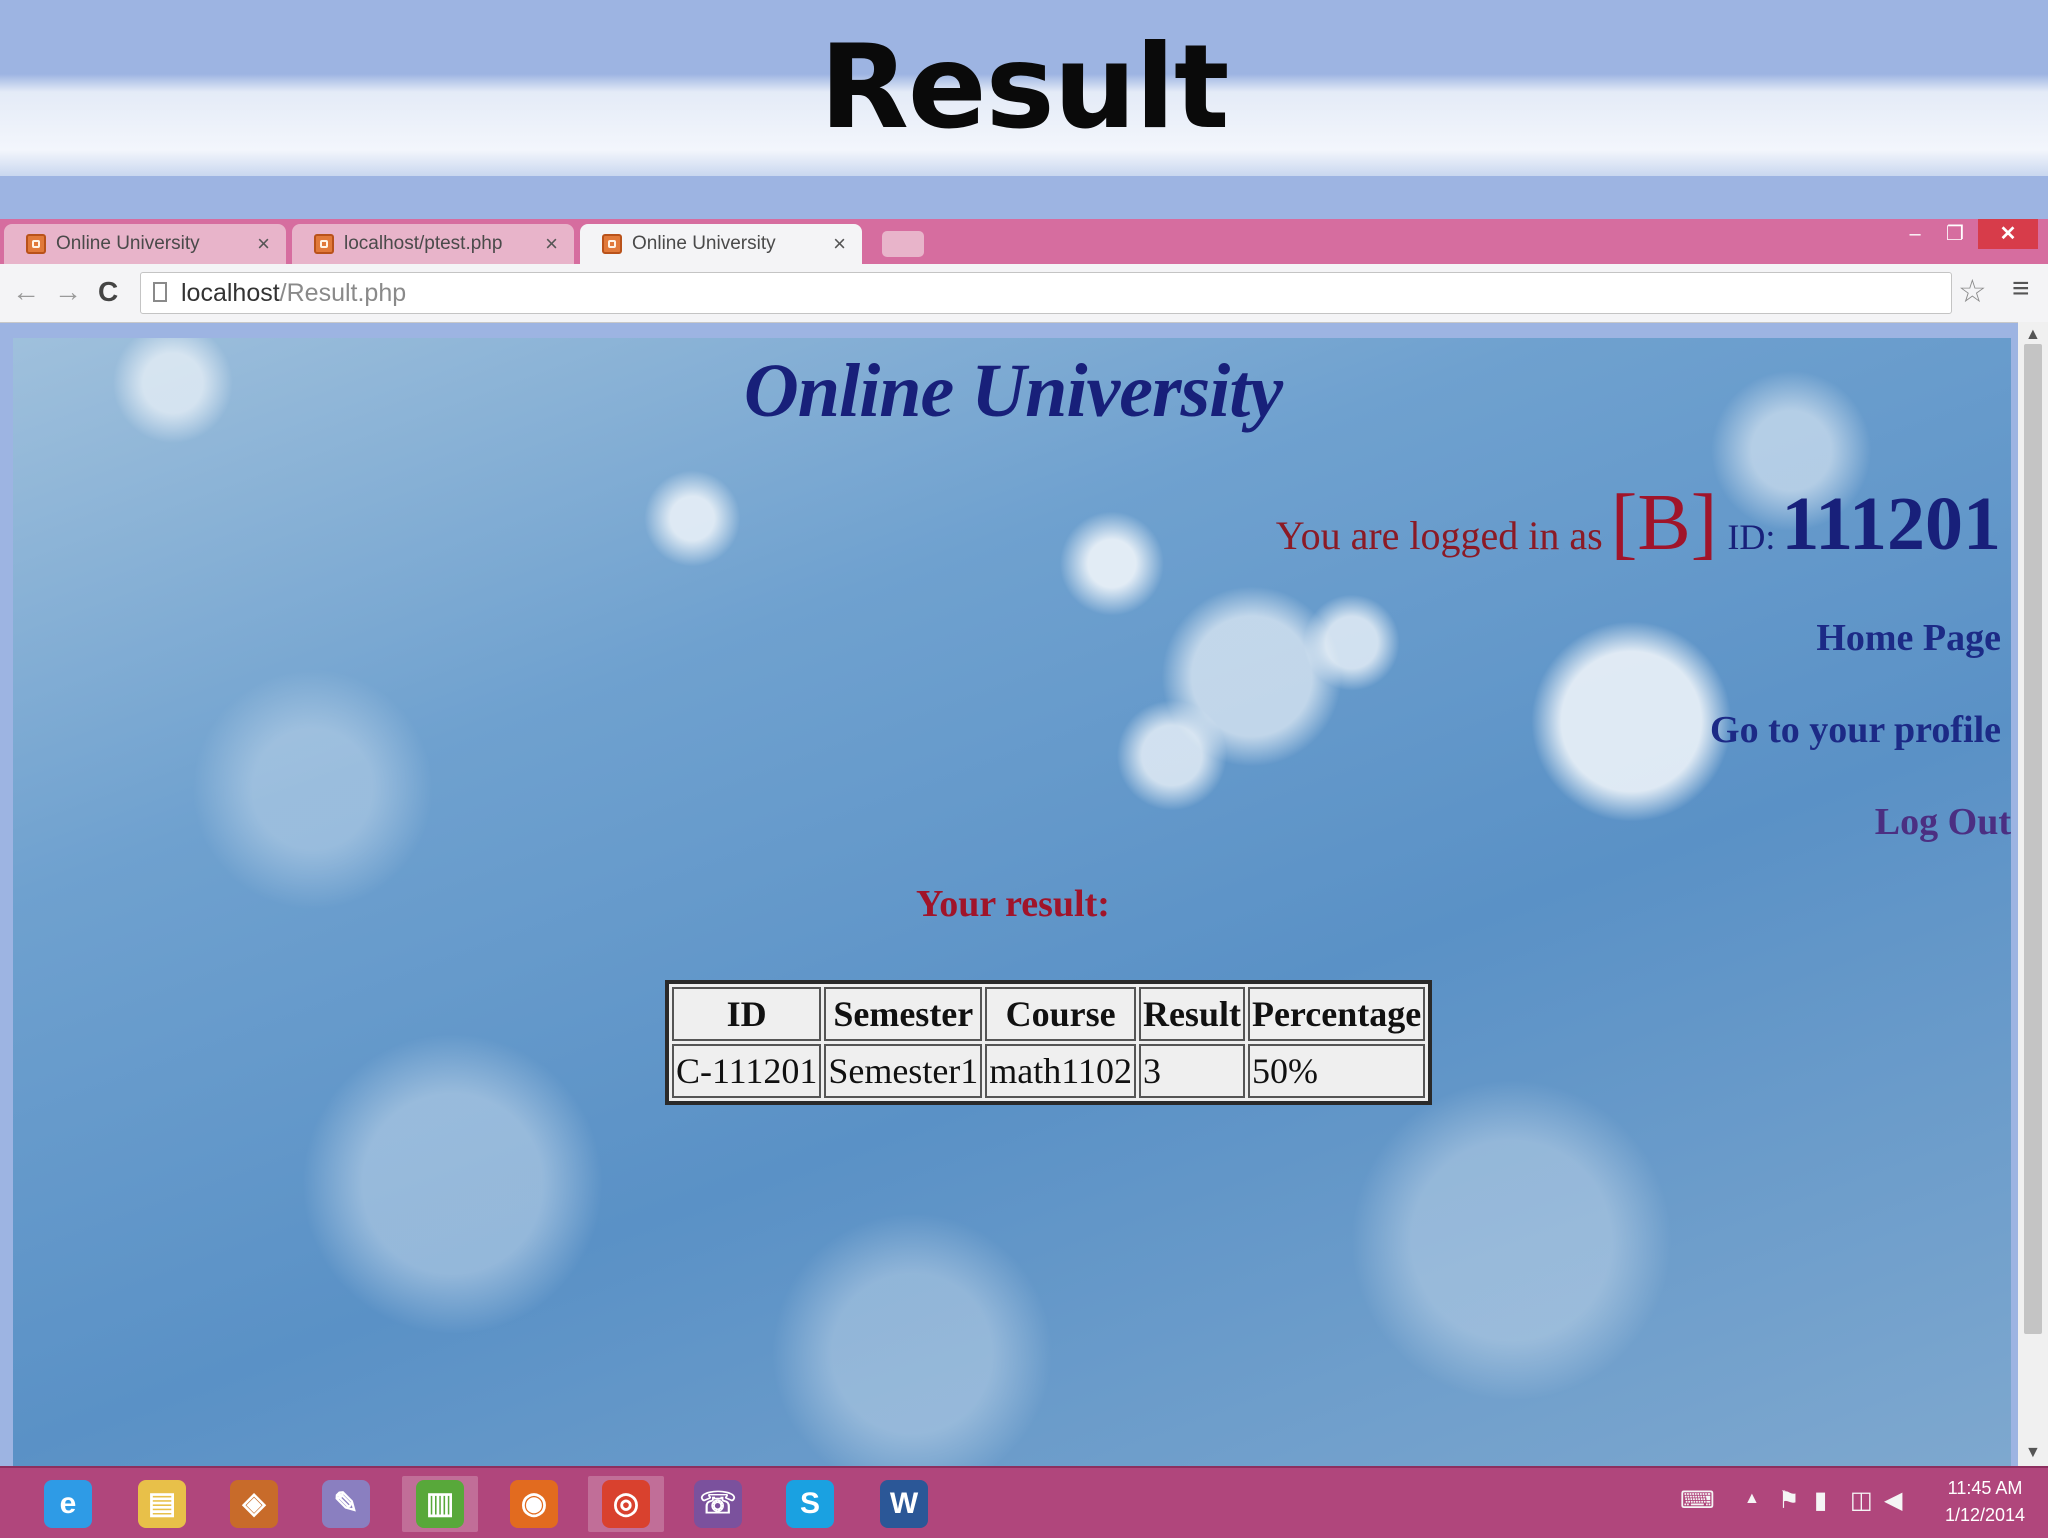 The image size is (2048, 1538). I want to click on login-id-label: ID:, so click(1751, 537).